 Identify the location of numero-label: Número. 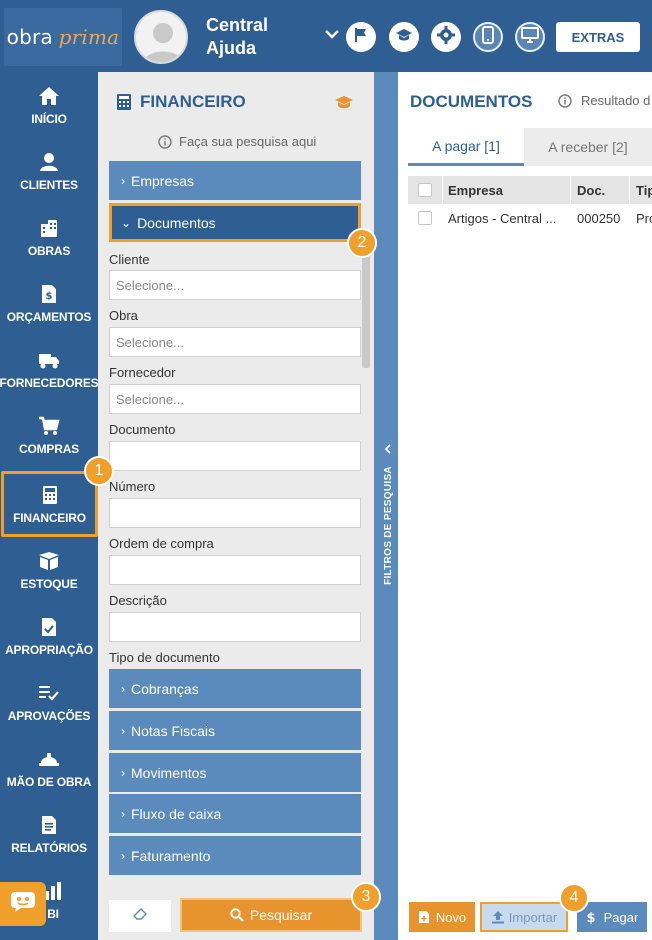
(132, 486).